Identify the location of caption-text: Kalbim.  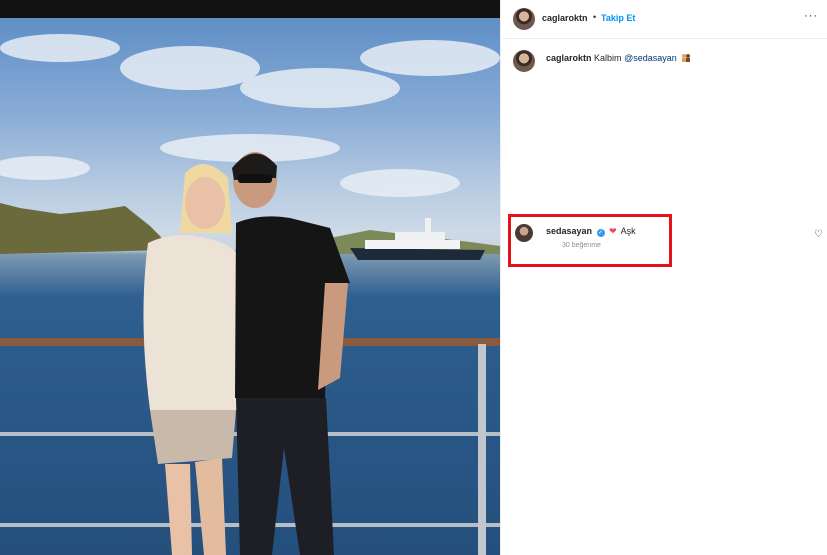
(608, 58).